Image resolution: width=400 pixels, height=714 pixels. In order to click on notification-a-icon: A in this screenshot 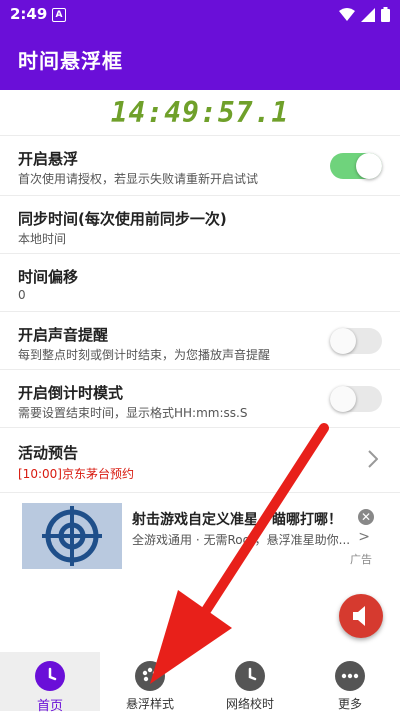, I will do `click(59, 15)`.